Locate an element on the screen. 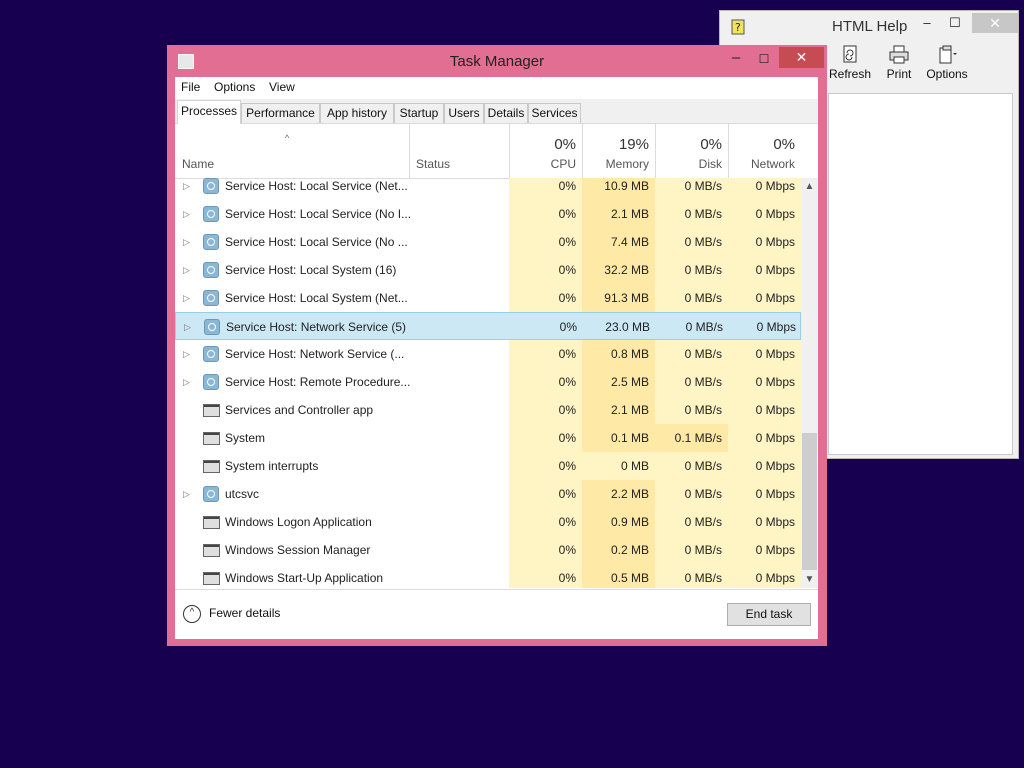 The image size is (1024, 768). end-task-button: End task is located at coordinates (769, 614).